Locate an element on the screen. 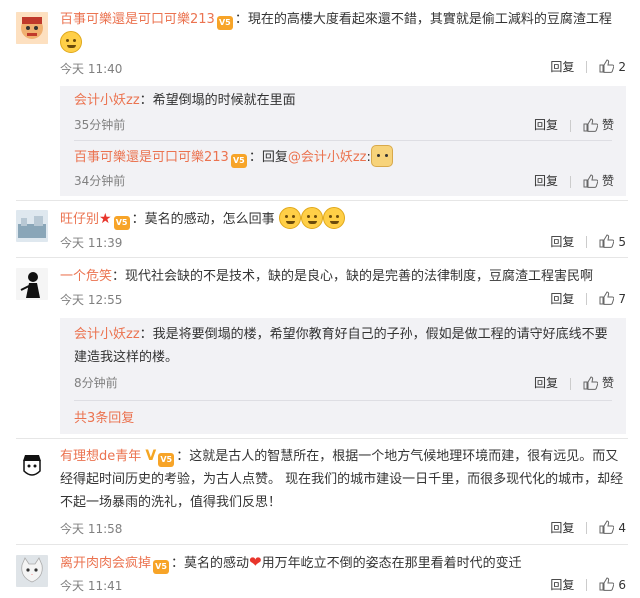 The width and height of the screenshot is (640, 598). verified-v-icon: V is located at coordinates (151, 456).